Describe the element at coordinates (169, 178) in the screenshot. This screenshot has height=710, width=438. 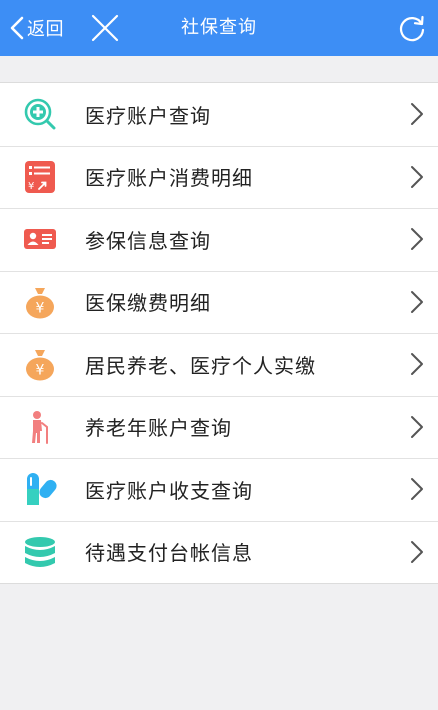
I see `menu-item-label: 医疗账户消费明细` at that location.